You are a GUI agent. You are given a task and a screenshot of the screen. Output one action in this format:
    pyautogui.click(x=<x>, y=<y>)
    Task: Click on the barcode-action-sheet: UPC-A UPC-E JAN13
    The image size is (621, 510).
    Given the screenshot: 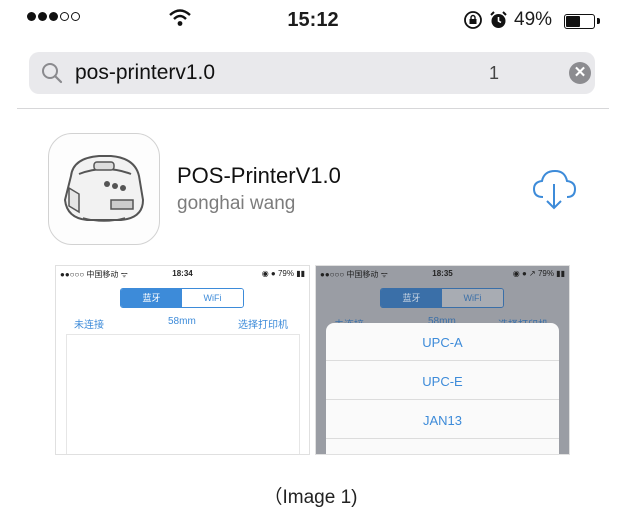 What is the action you would take?
    pyautogui.click(x=442, y=388)
    